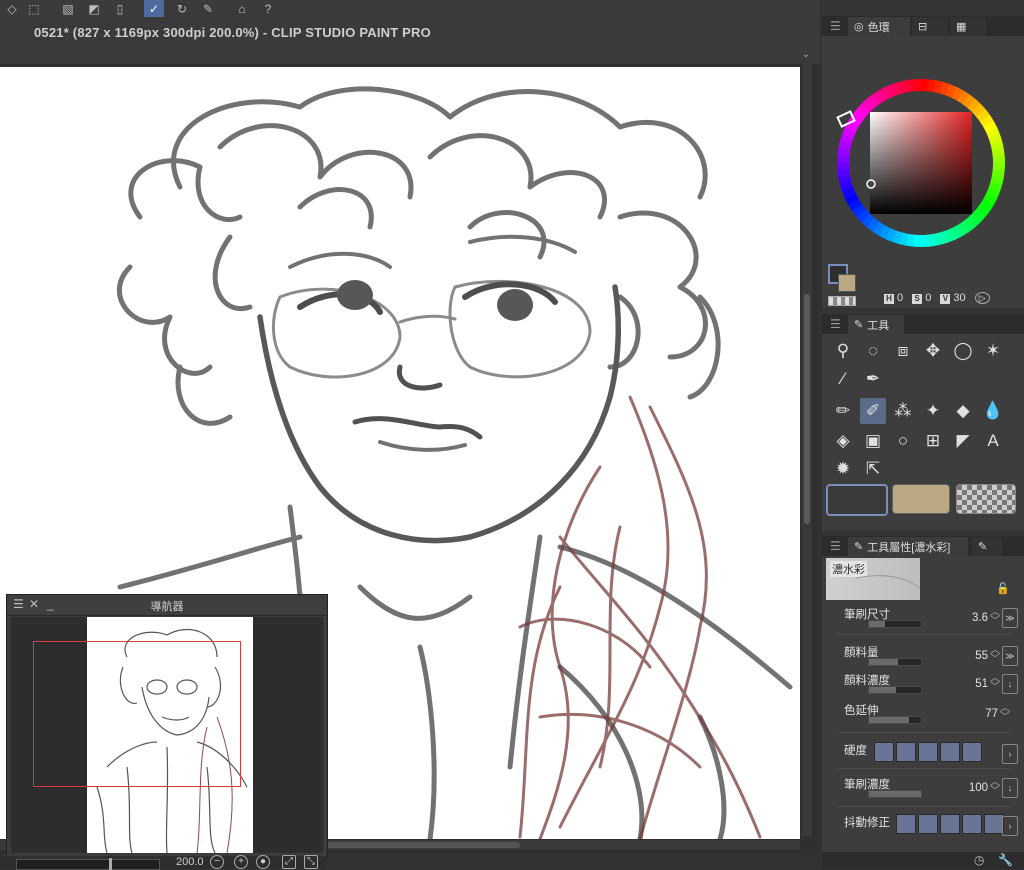 The height and width of the screenshot is (870, 1024). I want to click on zoom-in-button: +, so click(241, 862).